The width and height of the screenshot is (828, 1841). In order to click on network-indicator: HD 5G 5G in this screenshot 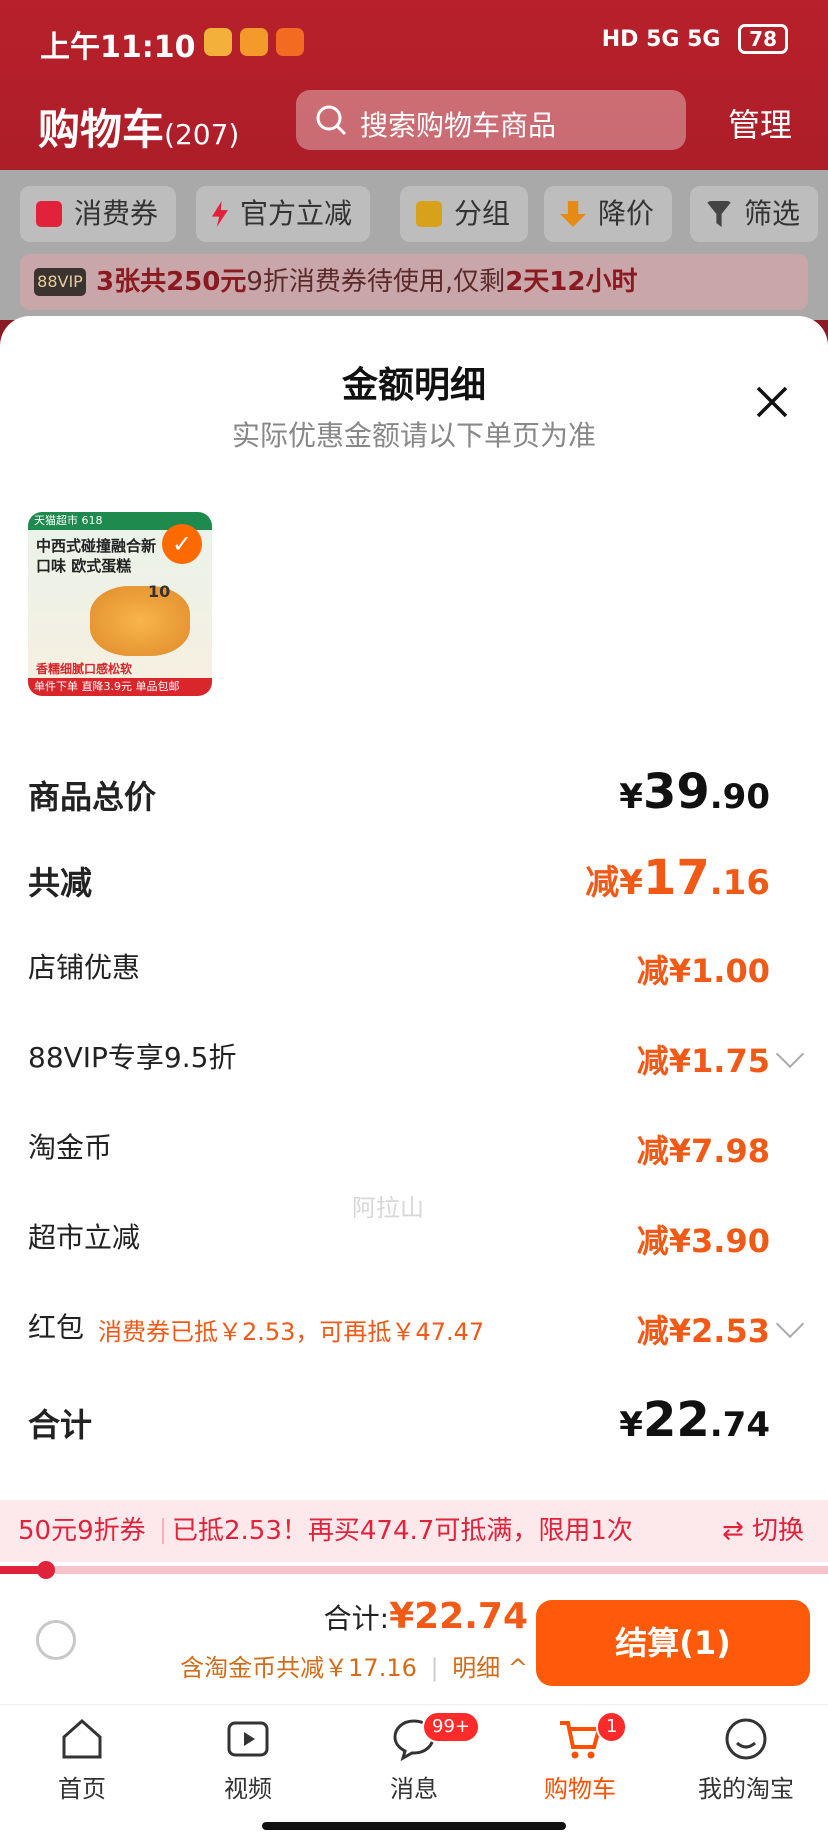, I will do `click(661, 39)`.